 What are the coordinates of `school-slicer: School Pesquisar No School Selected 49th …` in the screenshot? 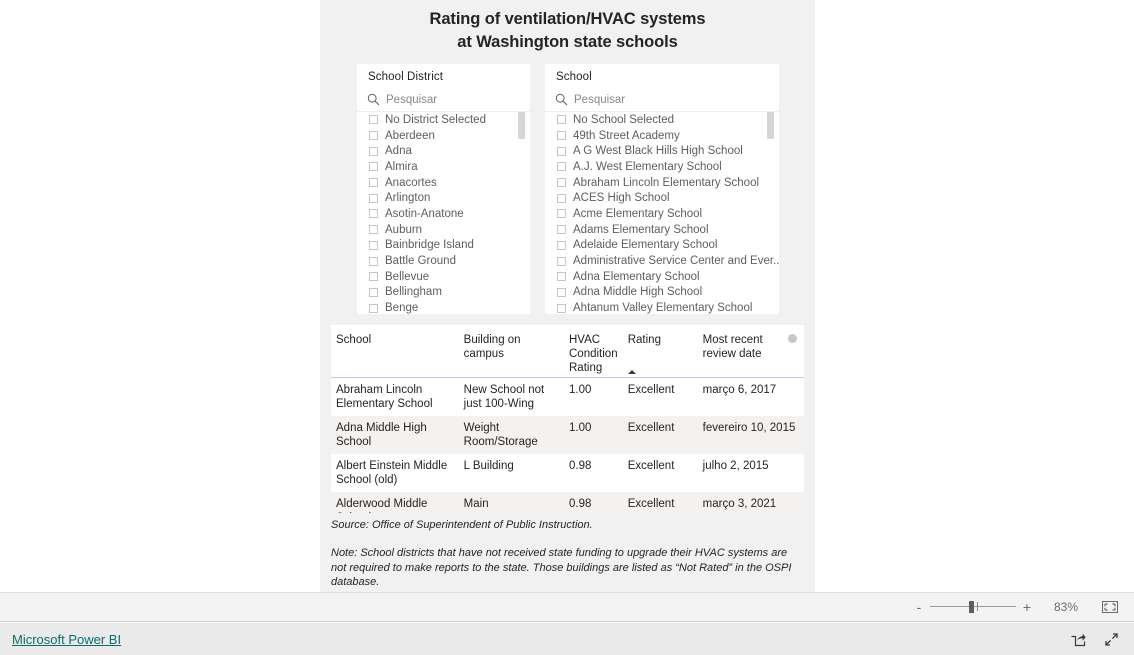 It's located at (662, 189).